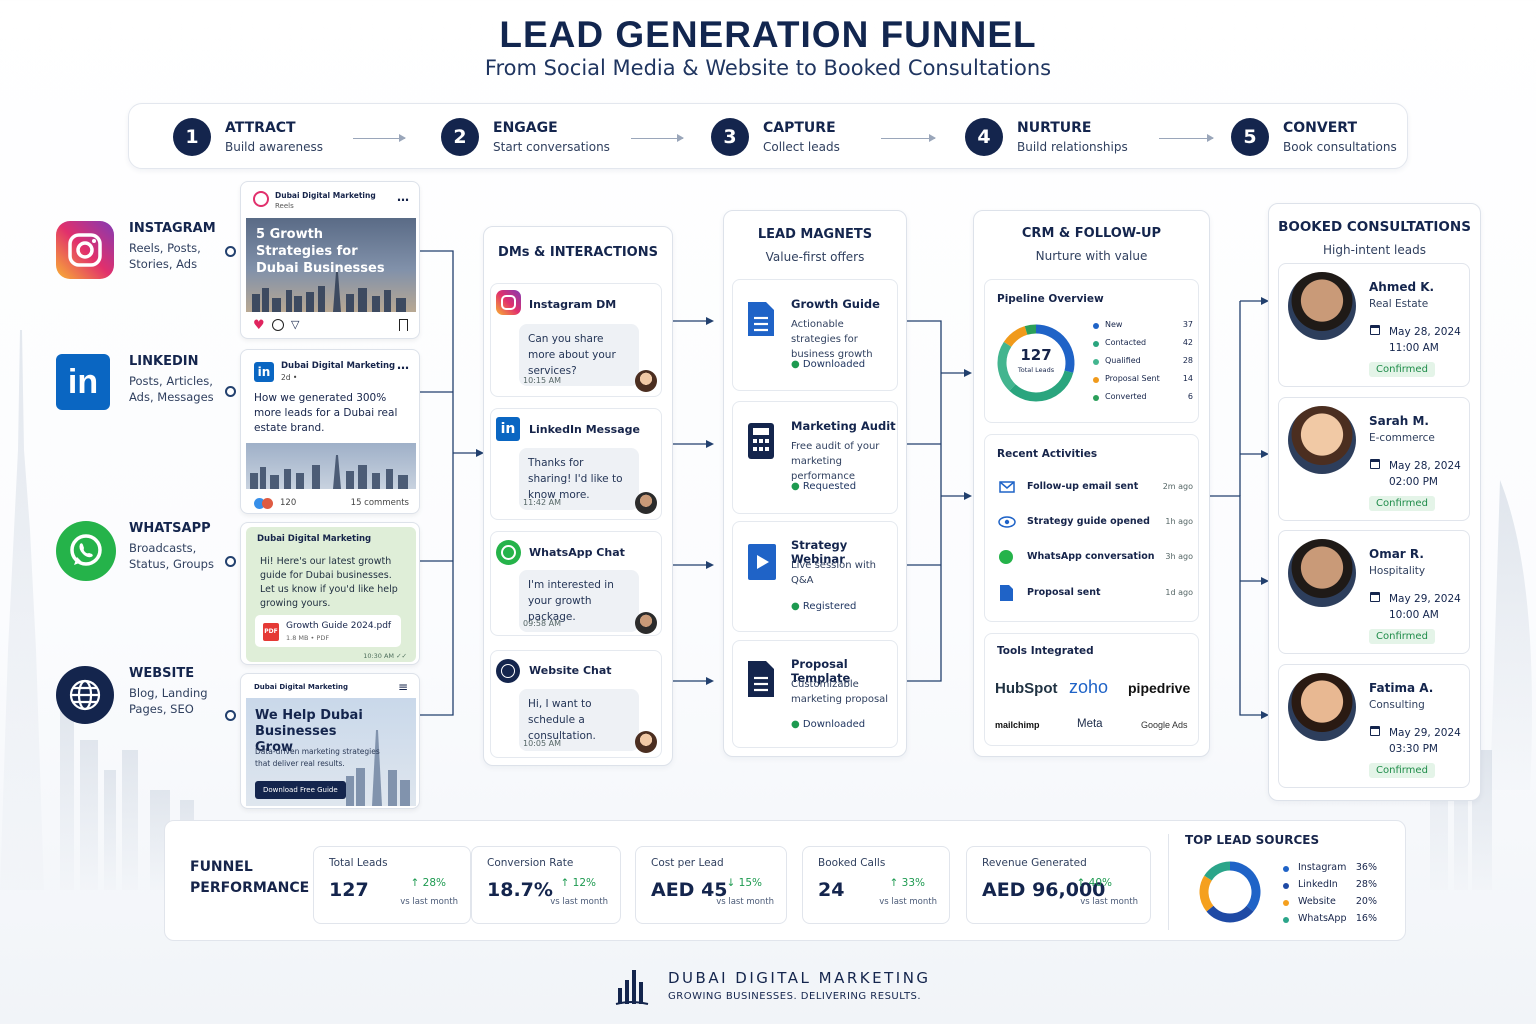  I want to click on kpi-card: Conversion Rate 18.7% ↑ 12% vs last month, so click(546, 885).